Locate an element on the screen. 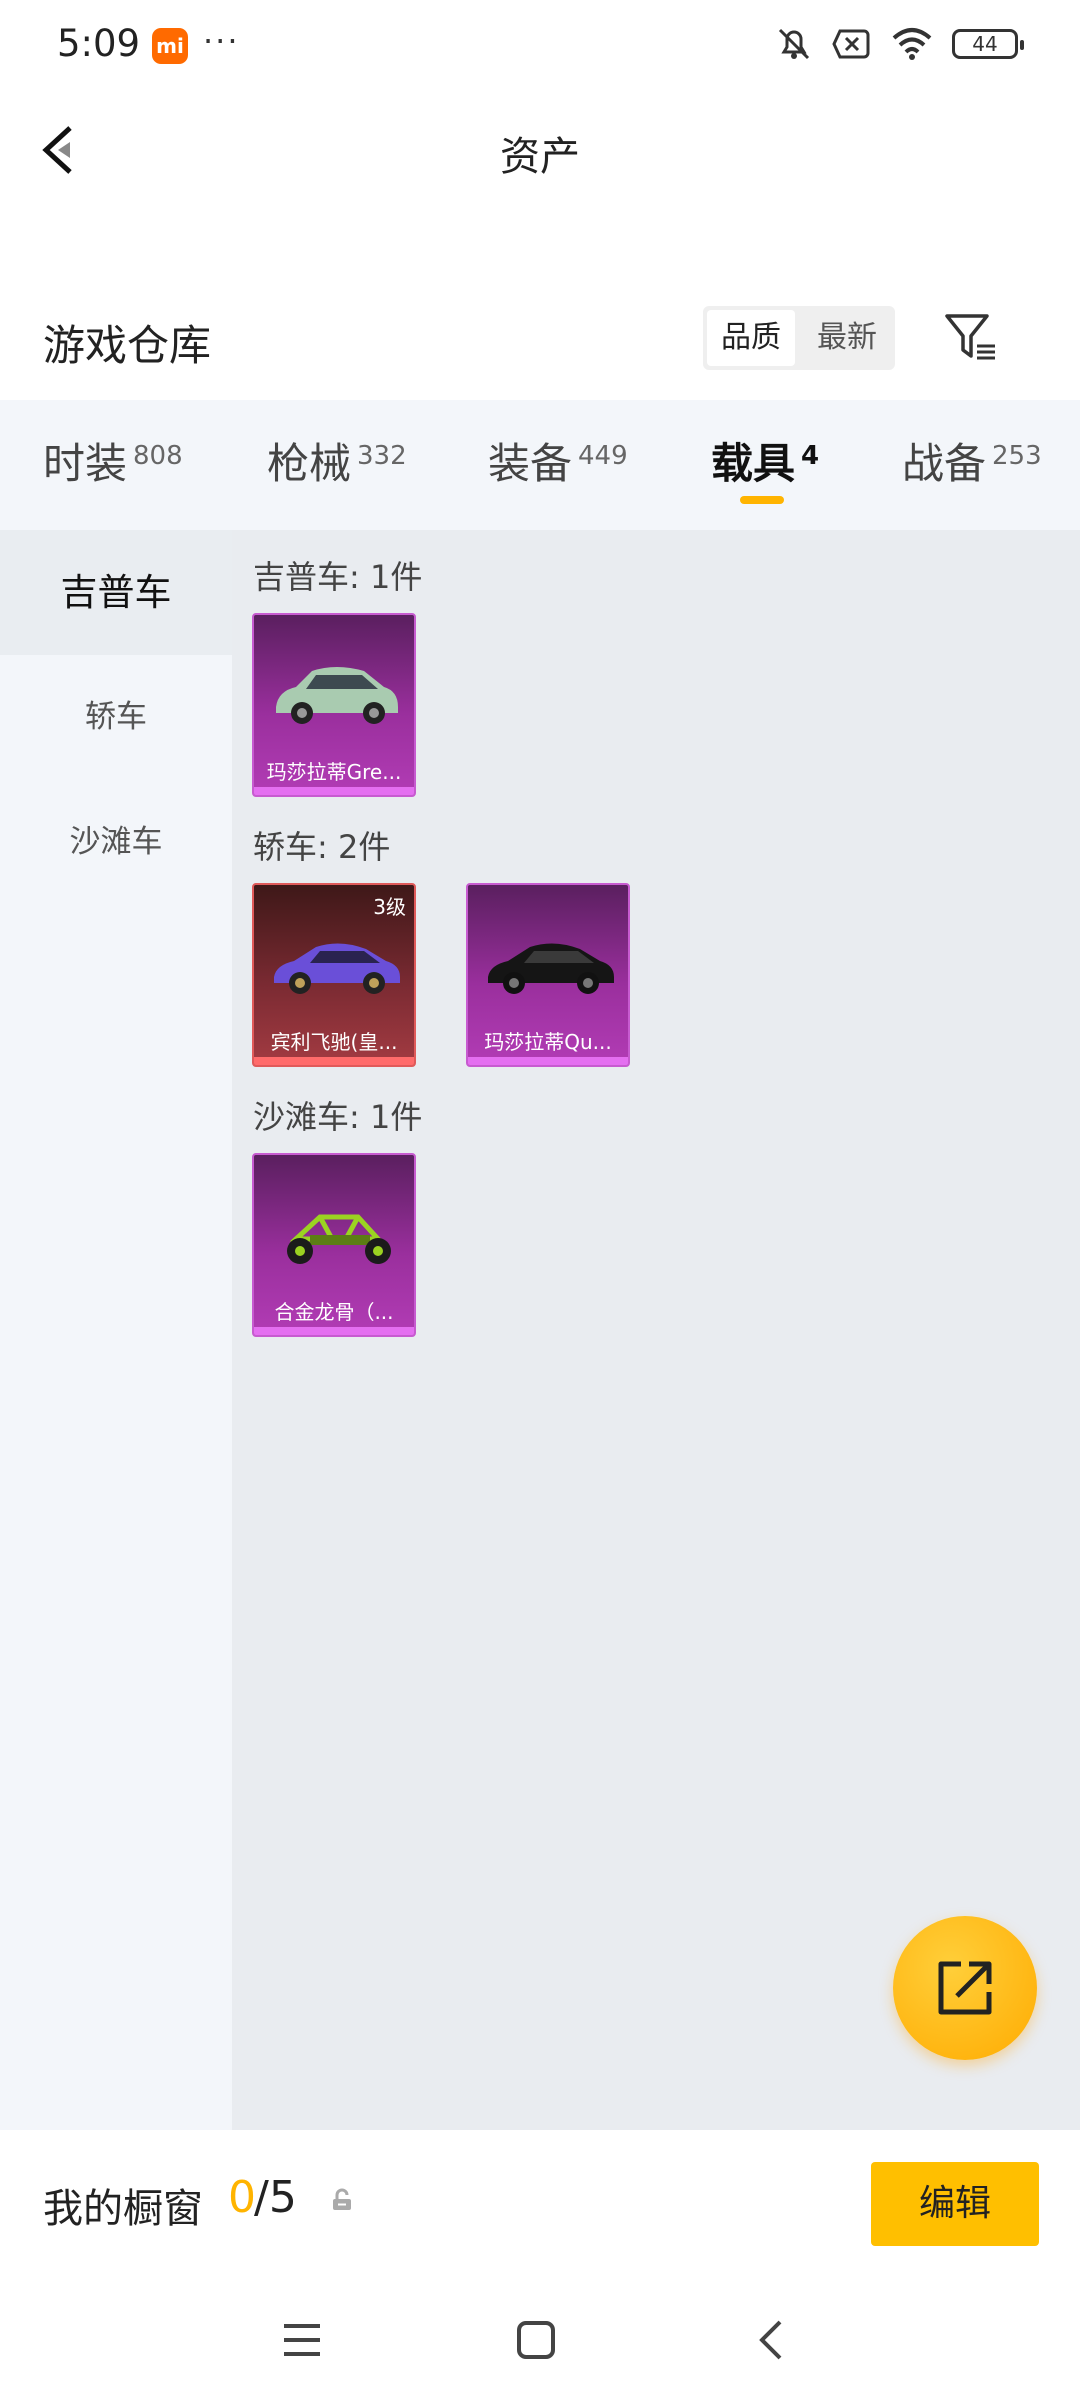  lock-icon is located at coordinates (342, 2199).